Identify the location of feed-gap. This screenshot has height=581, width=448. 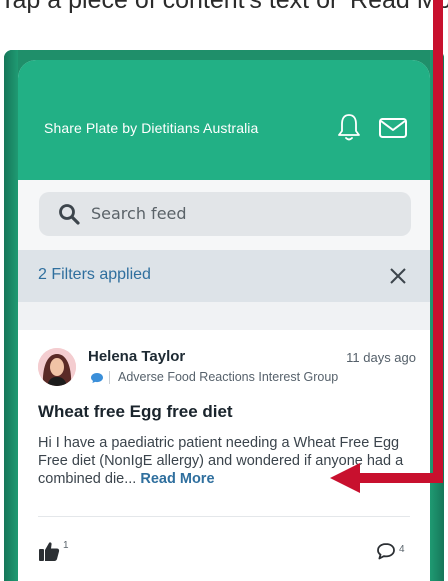
(224, 316).